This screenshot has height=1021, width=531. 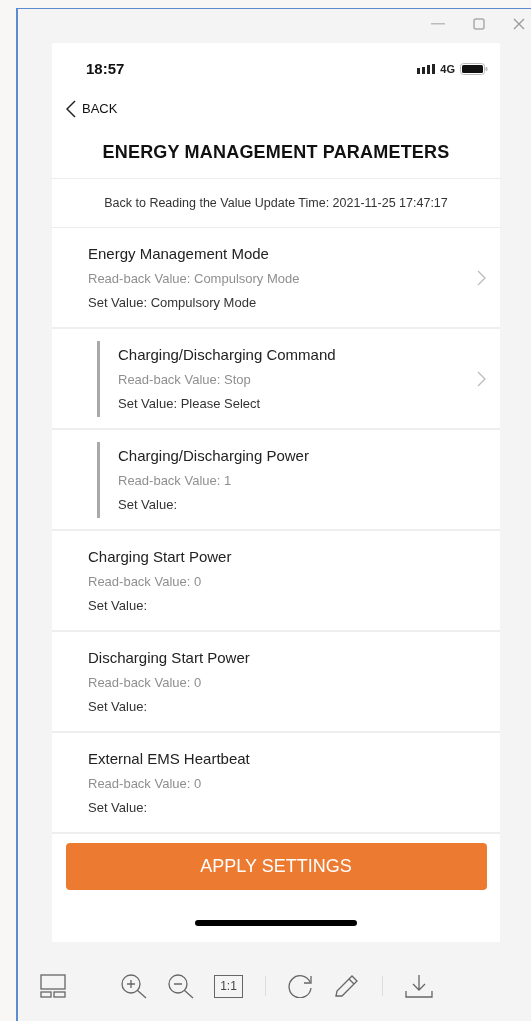 I want to click on parameter-row: Charging/Discharging Power Read-back Value: 1 Set Value:, so click(x=276, y=480).